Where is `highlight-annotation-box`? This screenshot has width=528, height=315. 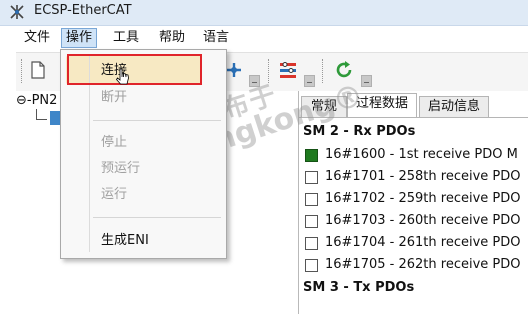 highlight-annotation-box is located at coordinates (134, 69).